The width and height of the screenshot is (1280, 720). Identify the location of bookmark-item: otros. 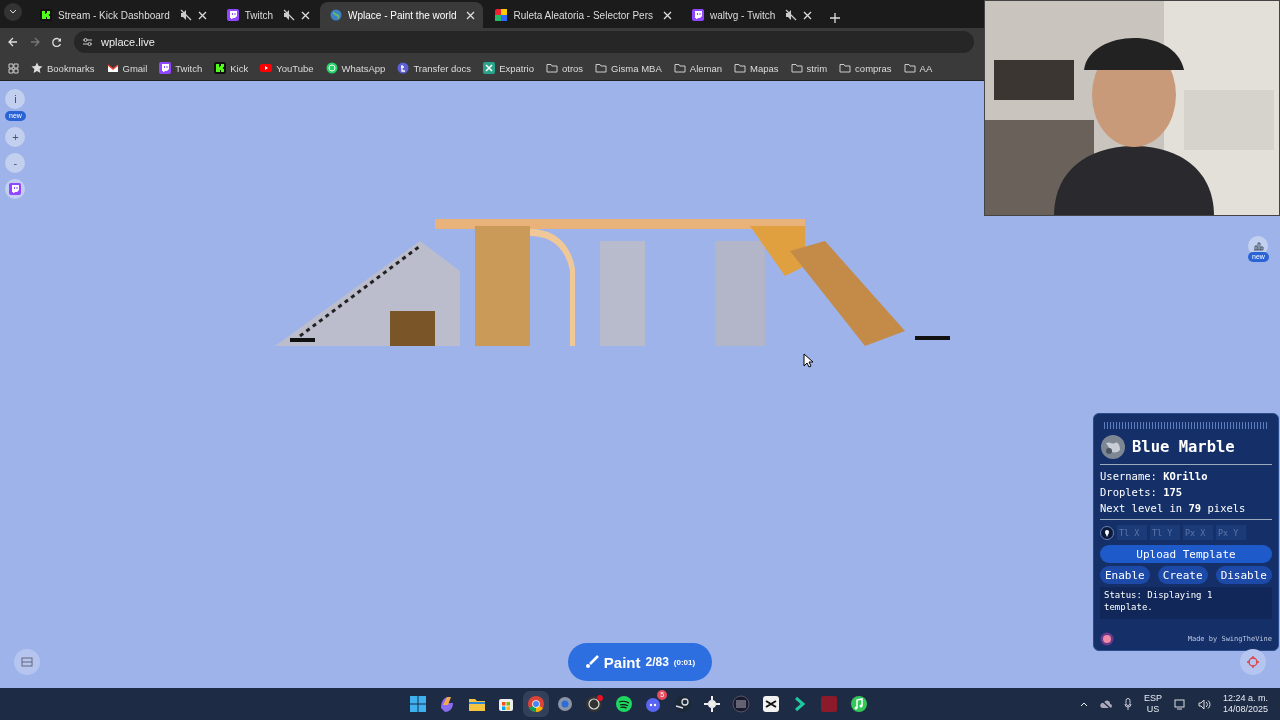
(565, 68).